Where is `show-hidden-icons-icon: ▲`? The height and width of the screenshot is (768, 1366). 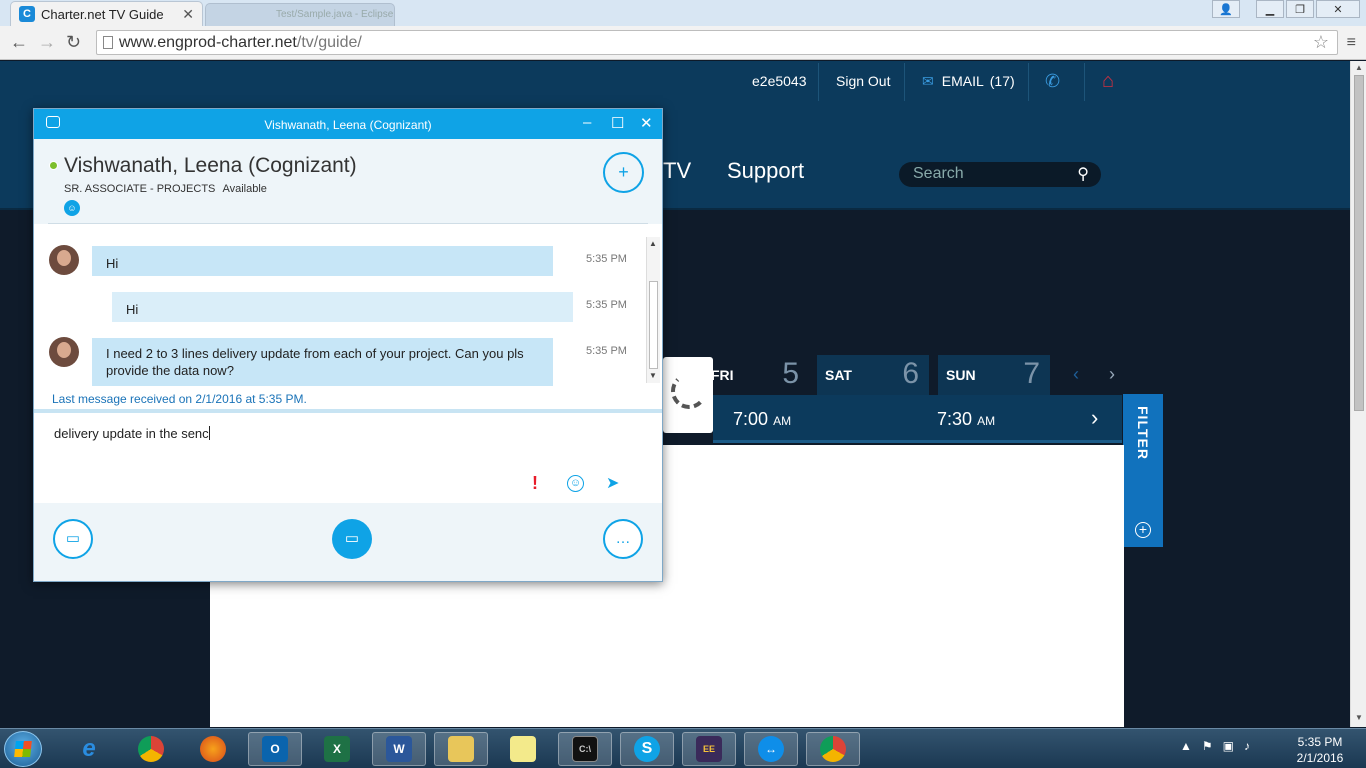
show-hidden-icons-icon: ▲ is located at coordinates (1186, 746).